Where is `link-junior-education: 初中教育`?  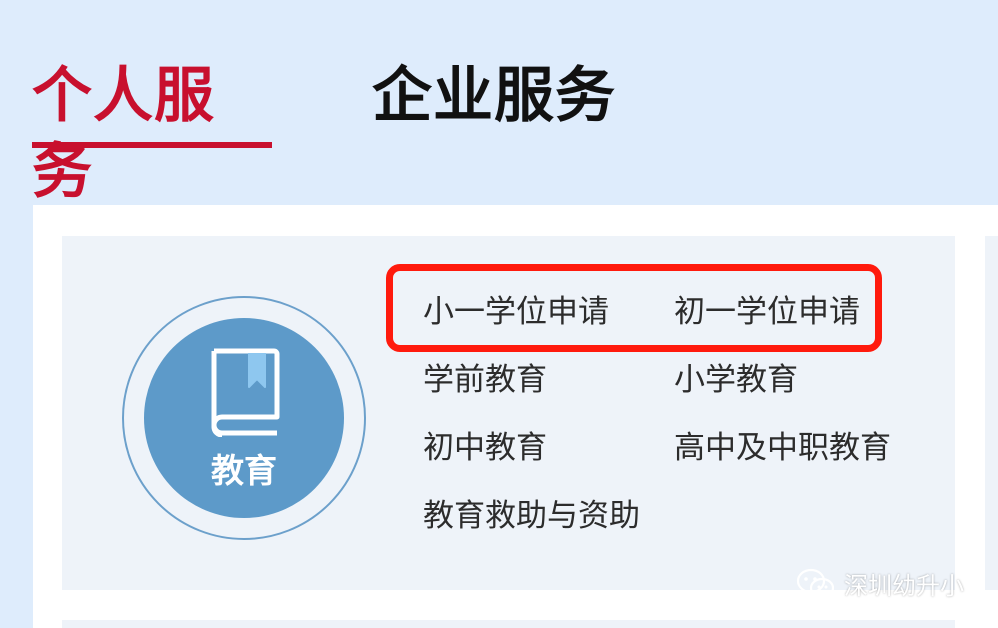 link-junior-education: 初中教育 is located at coordinates (485, 448).